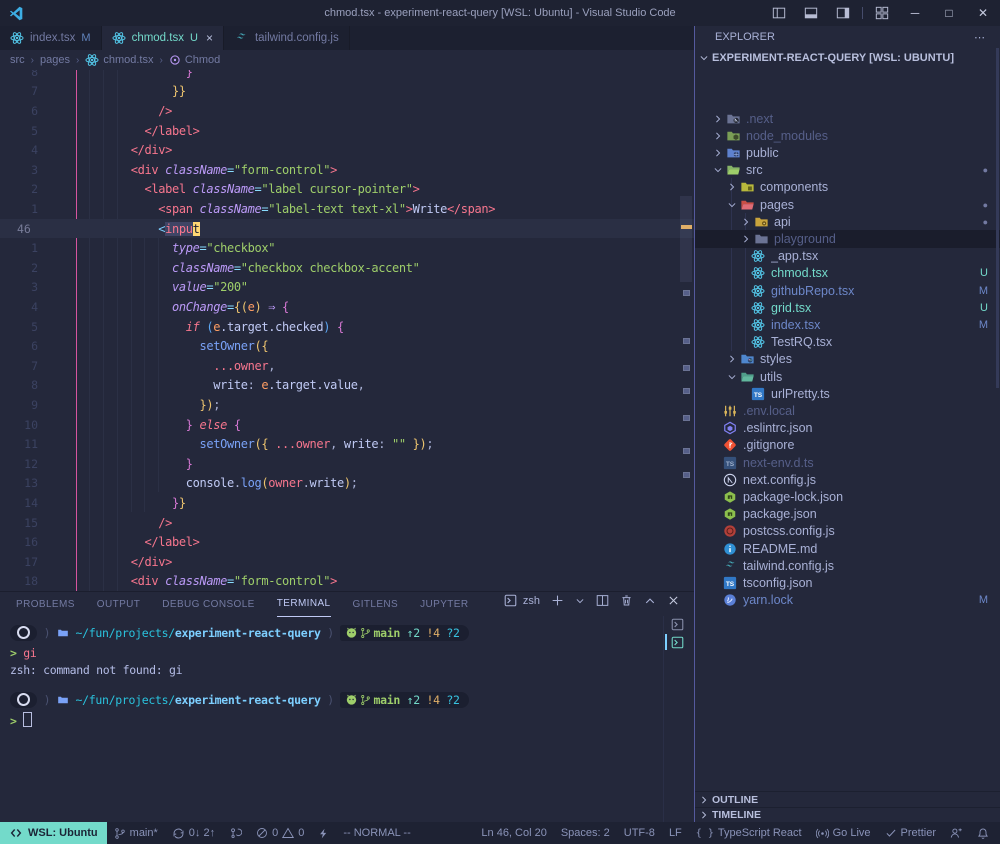 This screenshot has height=844, width=1000. Describe the element at coordinates (779, 13) in the screenshot. I see `toggle-primary-sidebar-icon` at that location.